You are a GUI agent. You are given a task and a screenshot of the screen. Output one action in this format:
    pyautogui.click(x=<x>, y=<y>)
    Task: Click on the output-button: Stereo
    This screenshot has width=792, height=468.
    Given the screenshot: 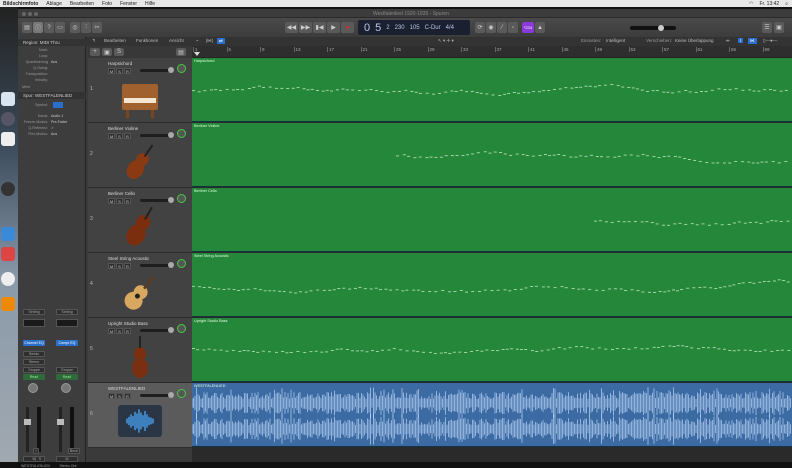 What is the action you would take?
    pyautogui.click(x=34, y=362)
    